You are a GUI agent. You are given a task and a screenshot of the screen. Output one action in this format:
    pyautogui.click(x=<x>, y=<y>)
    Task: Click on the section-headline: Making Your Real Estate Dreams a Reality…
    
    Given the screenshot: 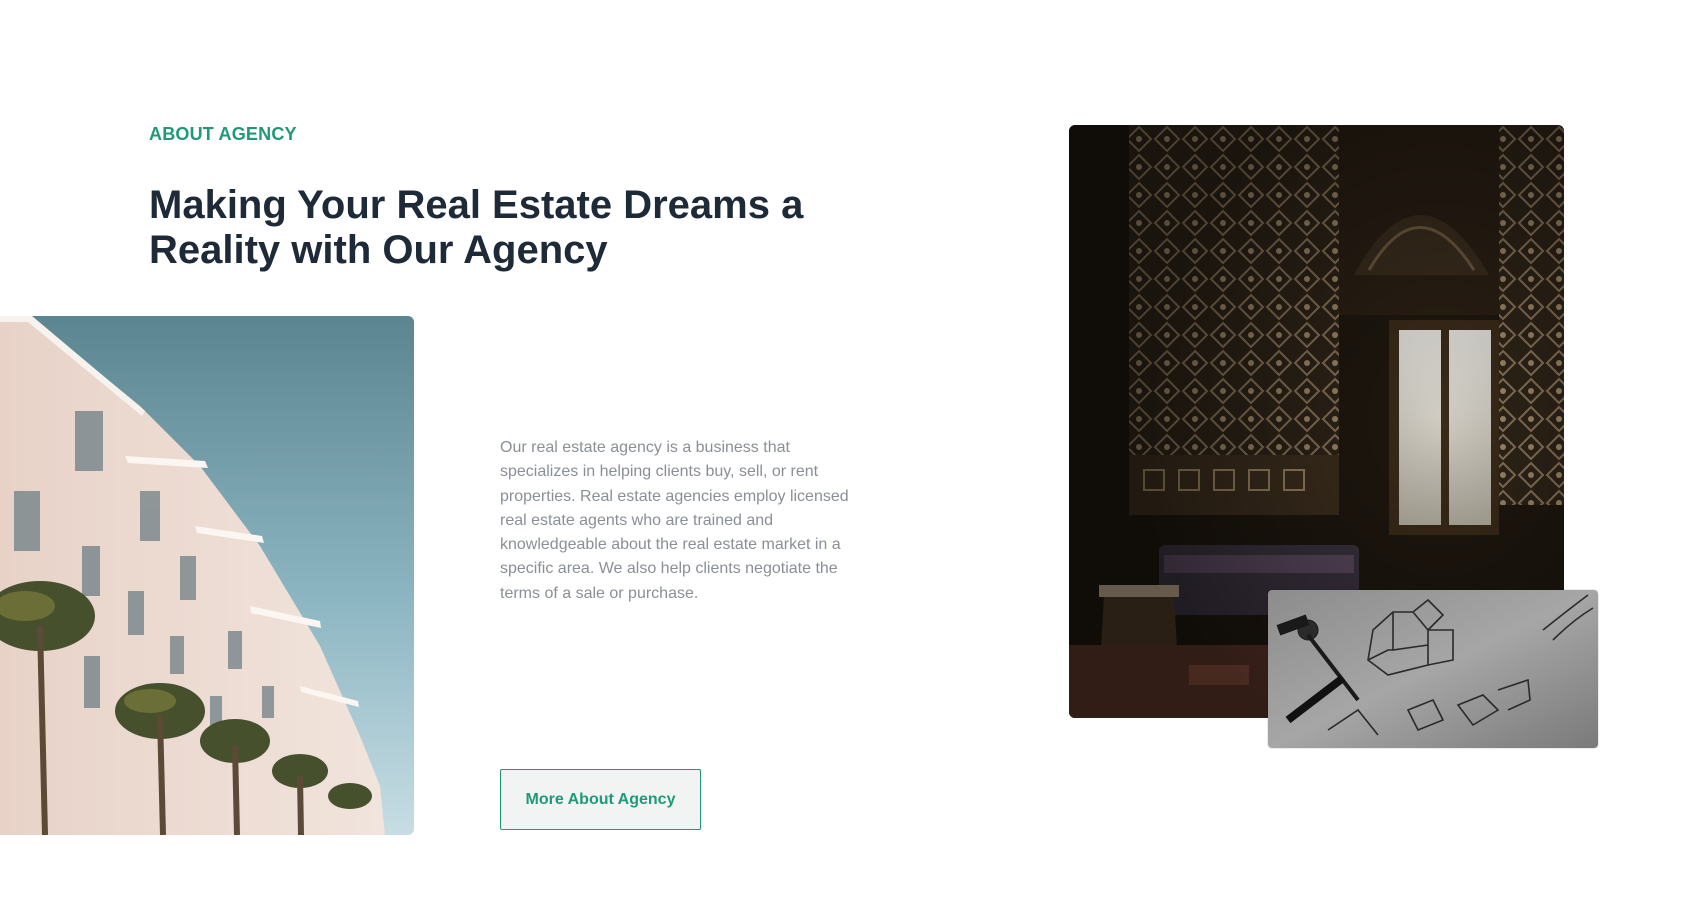 What is the action you would take?
    pyautogui.click(x=476, y=227)
    